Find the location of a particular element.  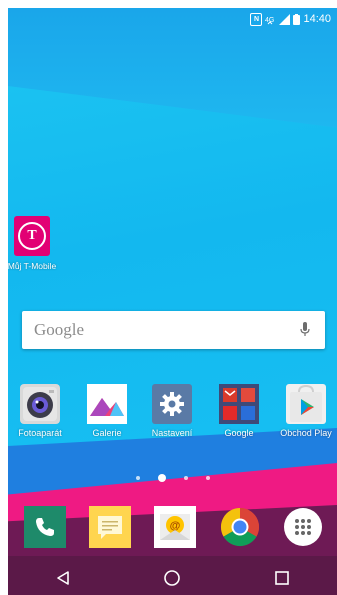

dock: @ is located at coordinates (172, 527).